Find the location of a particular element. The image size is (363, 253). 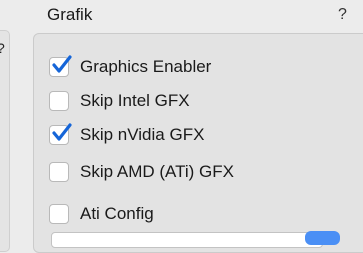

option-skip-intel-gfx: Skip Intel GFX is located at coordinates (119, 101).